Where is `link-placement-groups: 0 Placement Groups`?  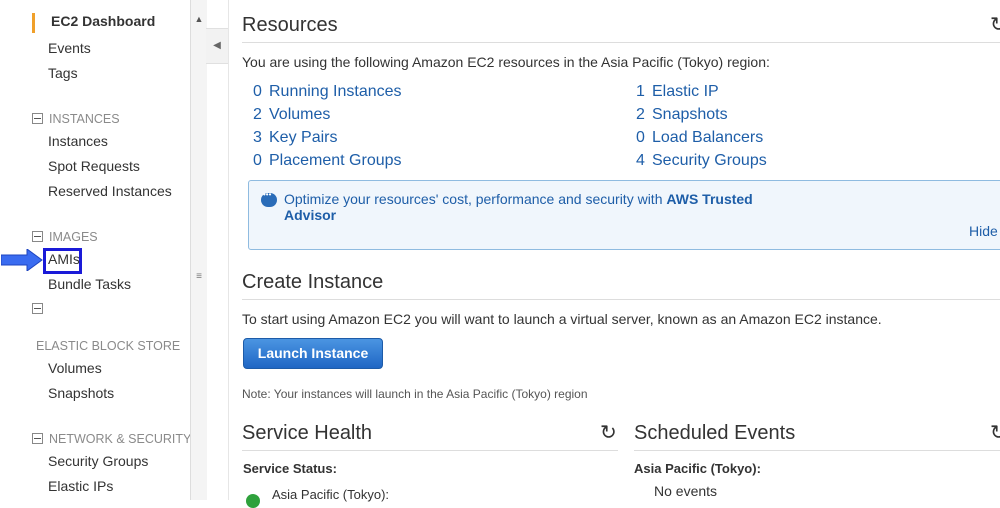 link-placement-groups: 0 Placement Groups is located at coordinates (327, 161).